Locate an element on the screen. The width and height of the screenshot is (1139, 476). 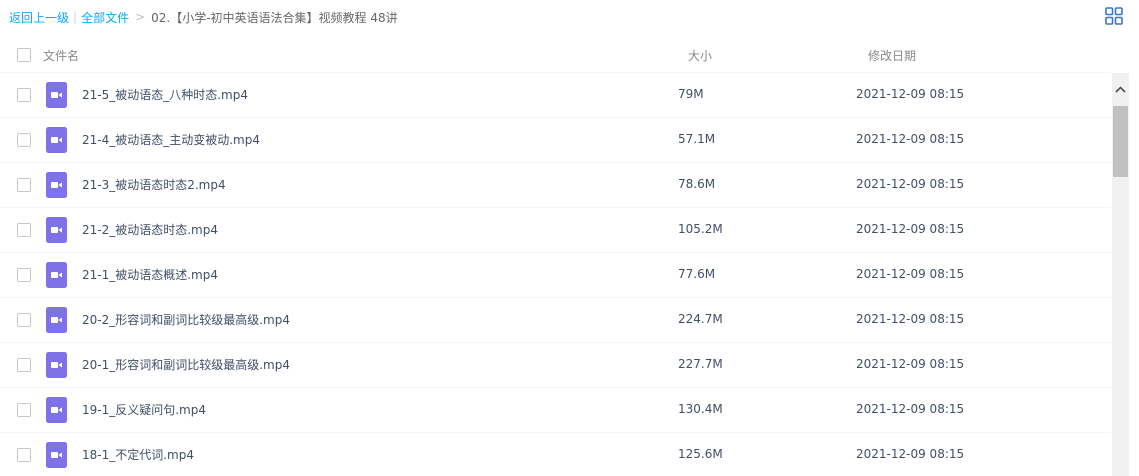
file-name: 19-1_反义疑问句.mp4 is located at coordinates (144, 409).